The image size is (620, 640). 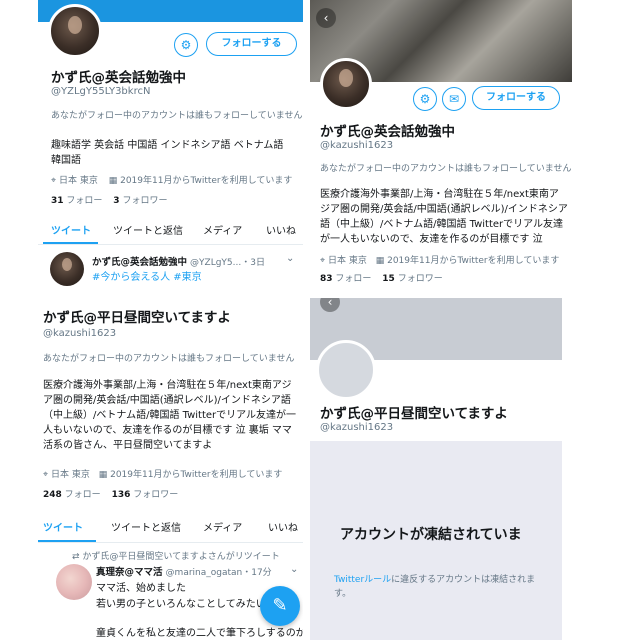 I want to click on tweet-meta: @marina_ogatan・17分, so click(x=218, y=573).